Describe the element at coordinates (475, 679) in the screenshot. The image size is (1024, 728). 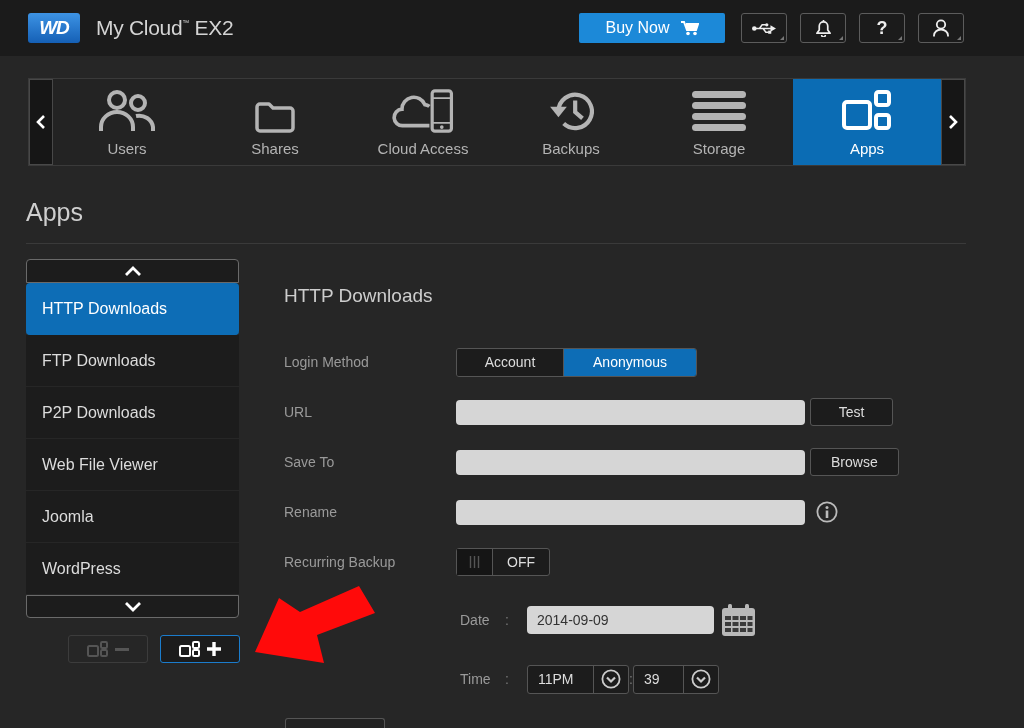
I see `time-label: Time` at that location.